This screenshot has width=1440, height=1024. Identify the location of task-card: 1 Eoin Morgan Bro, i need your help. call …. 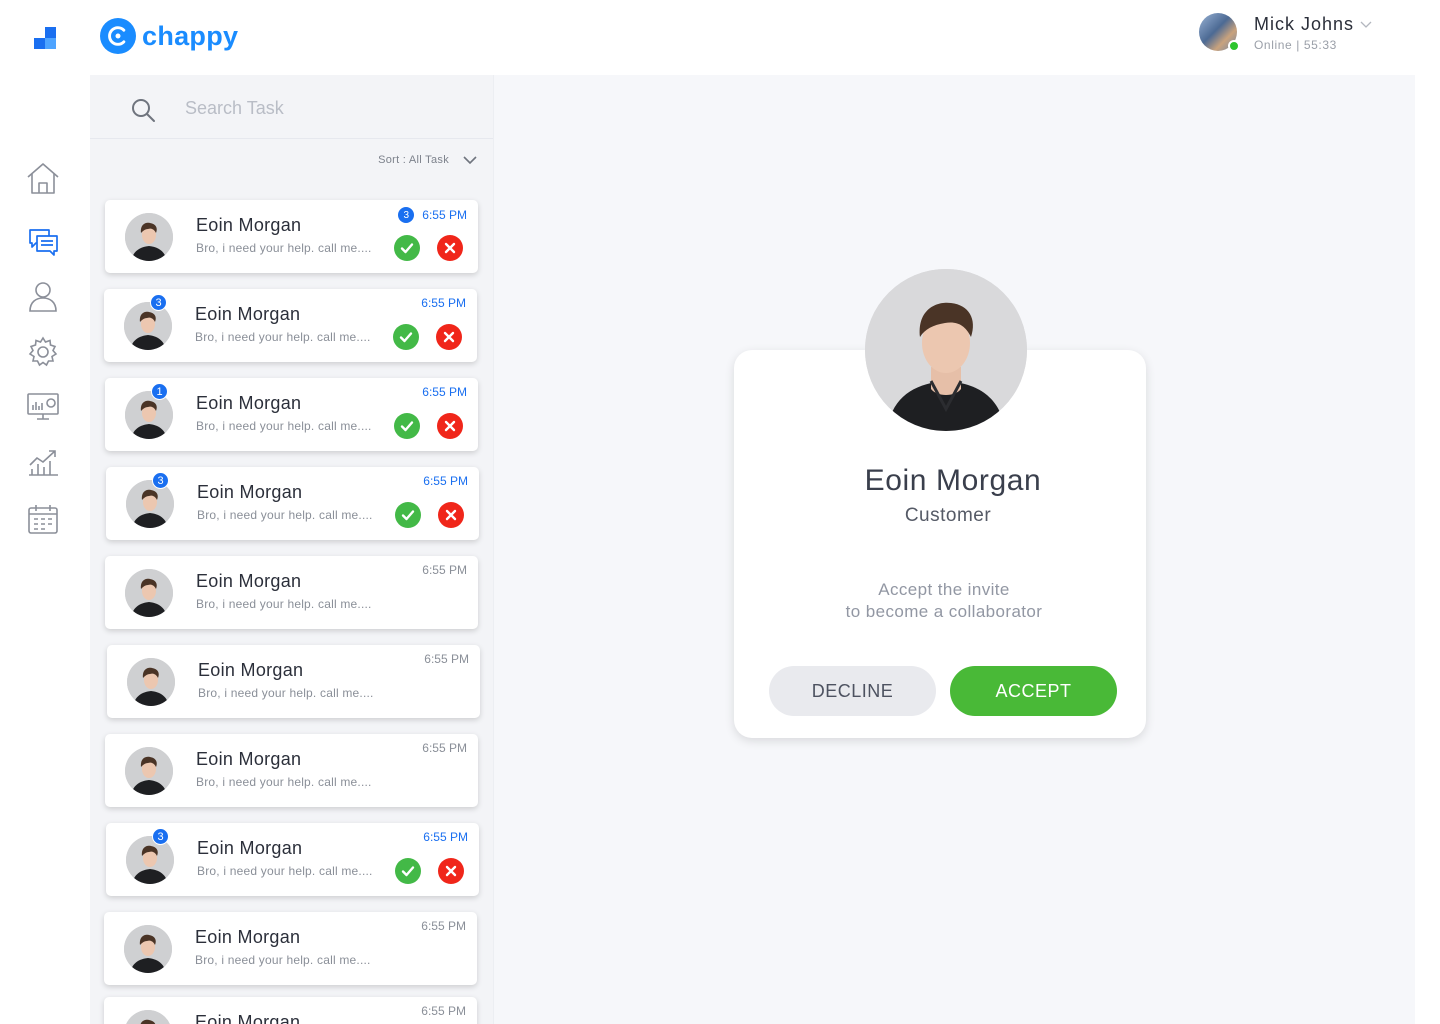
(291, 414).